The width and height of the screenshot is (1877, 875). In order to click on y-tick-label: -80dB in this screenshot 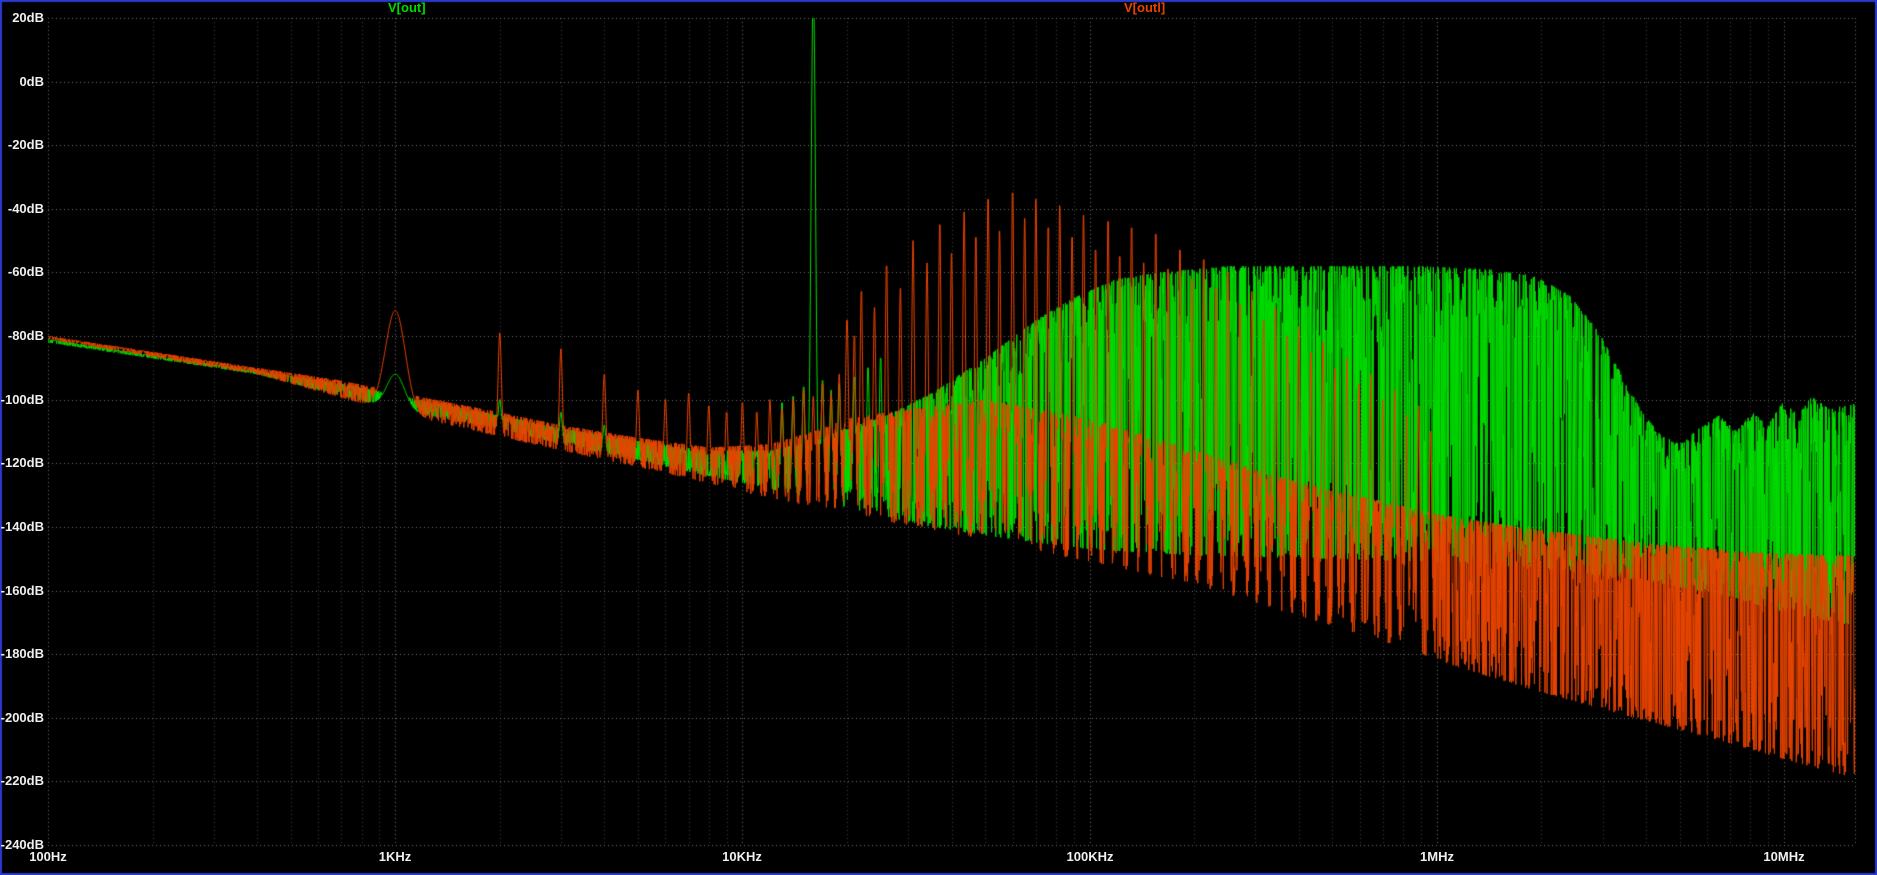, I will do `click(25, 335)`.